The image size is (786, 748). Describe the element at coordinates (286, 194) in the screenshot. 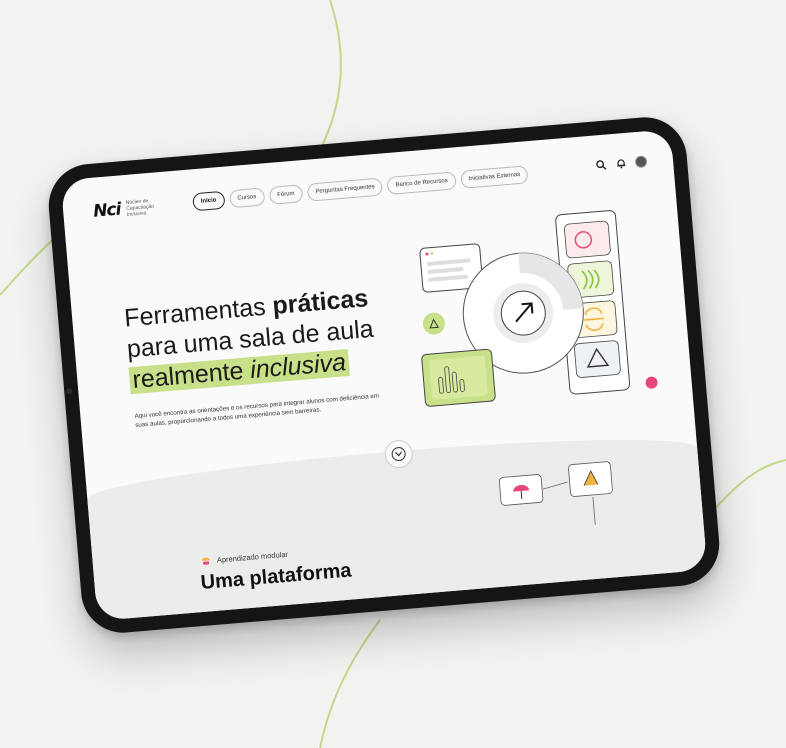

I see `nav-item-forum: Fórum` at that location.